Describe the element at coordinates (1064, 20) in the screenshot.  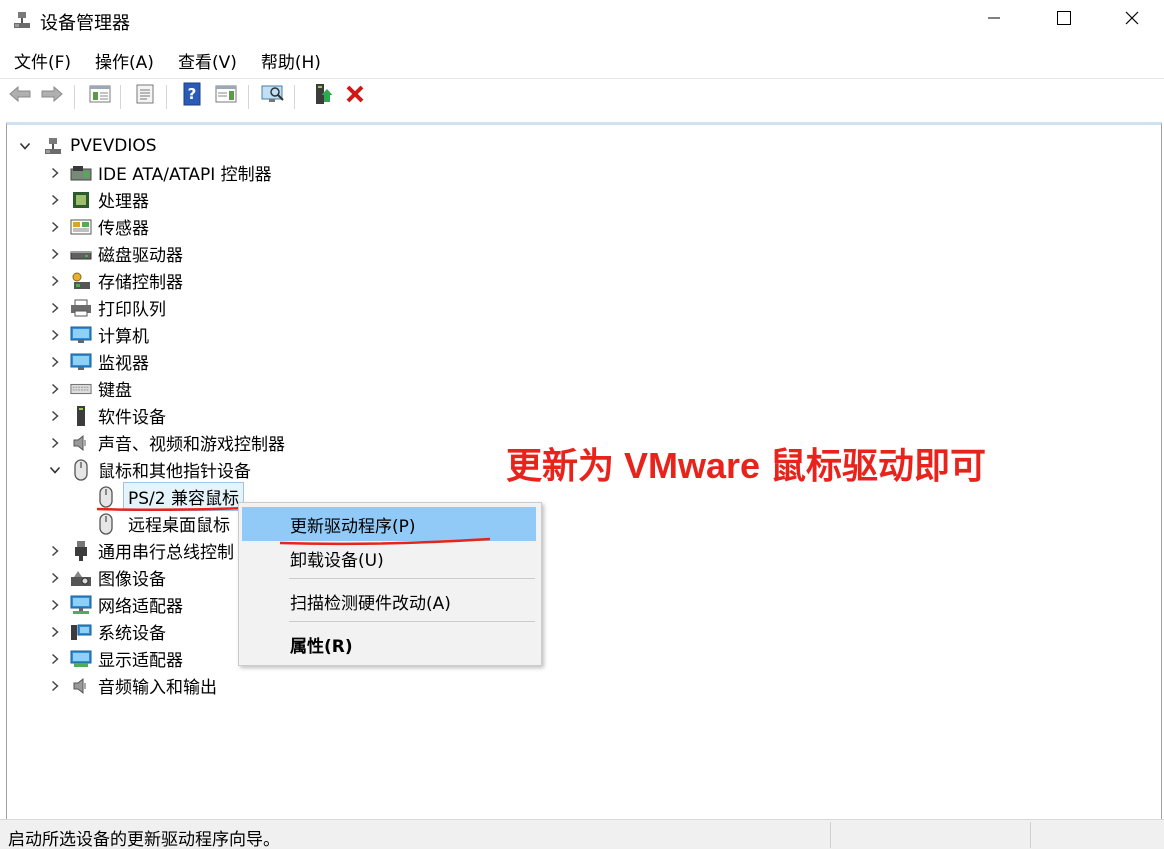
I see `maximize-button` at that location.